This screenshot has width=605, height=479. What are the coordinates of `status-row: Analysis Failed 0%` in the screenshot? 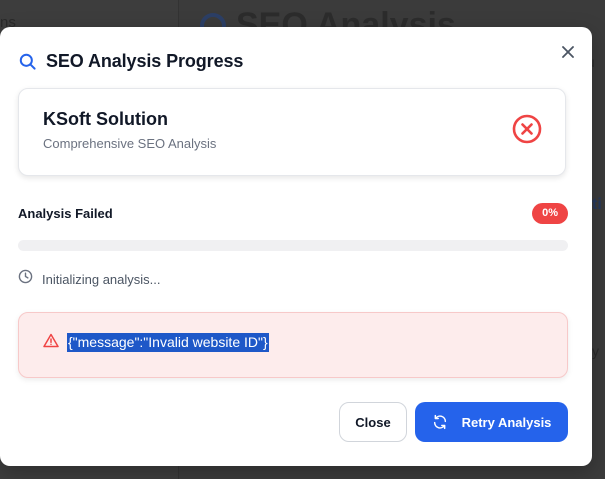 It's located at (293, 215).